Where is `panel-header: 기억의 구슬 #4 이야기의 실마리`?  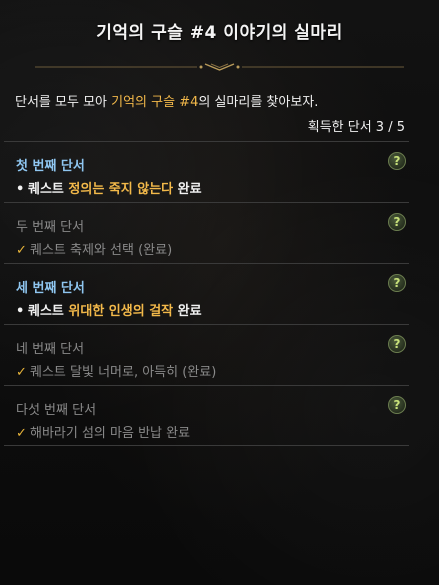
panel-header: 기억의 구슬 #4 이야기의 실마리 is located at coordinates (219, 39).